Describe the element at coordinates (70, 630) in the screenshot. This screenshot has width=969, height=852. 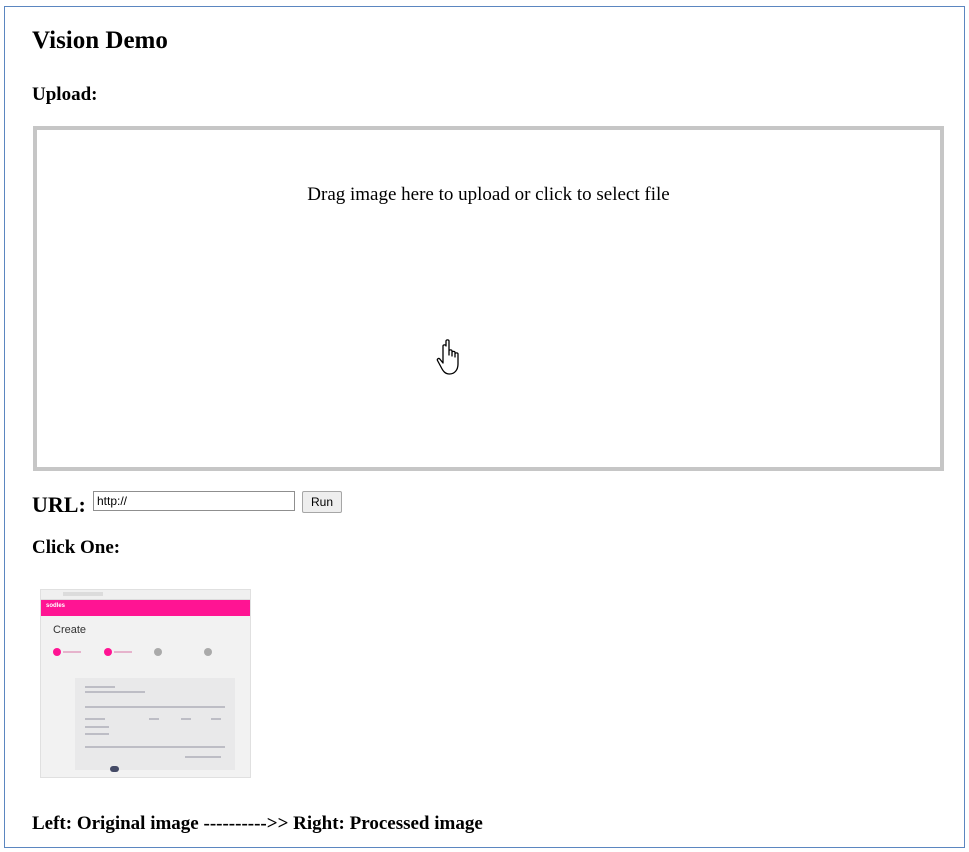
I see `thumbnail-heading: Create` at that location.